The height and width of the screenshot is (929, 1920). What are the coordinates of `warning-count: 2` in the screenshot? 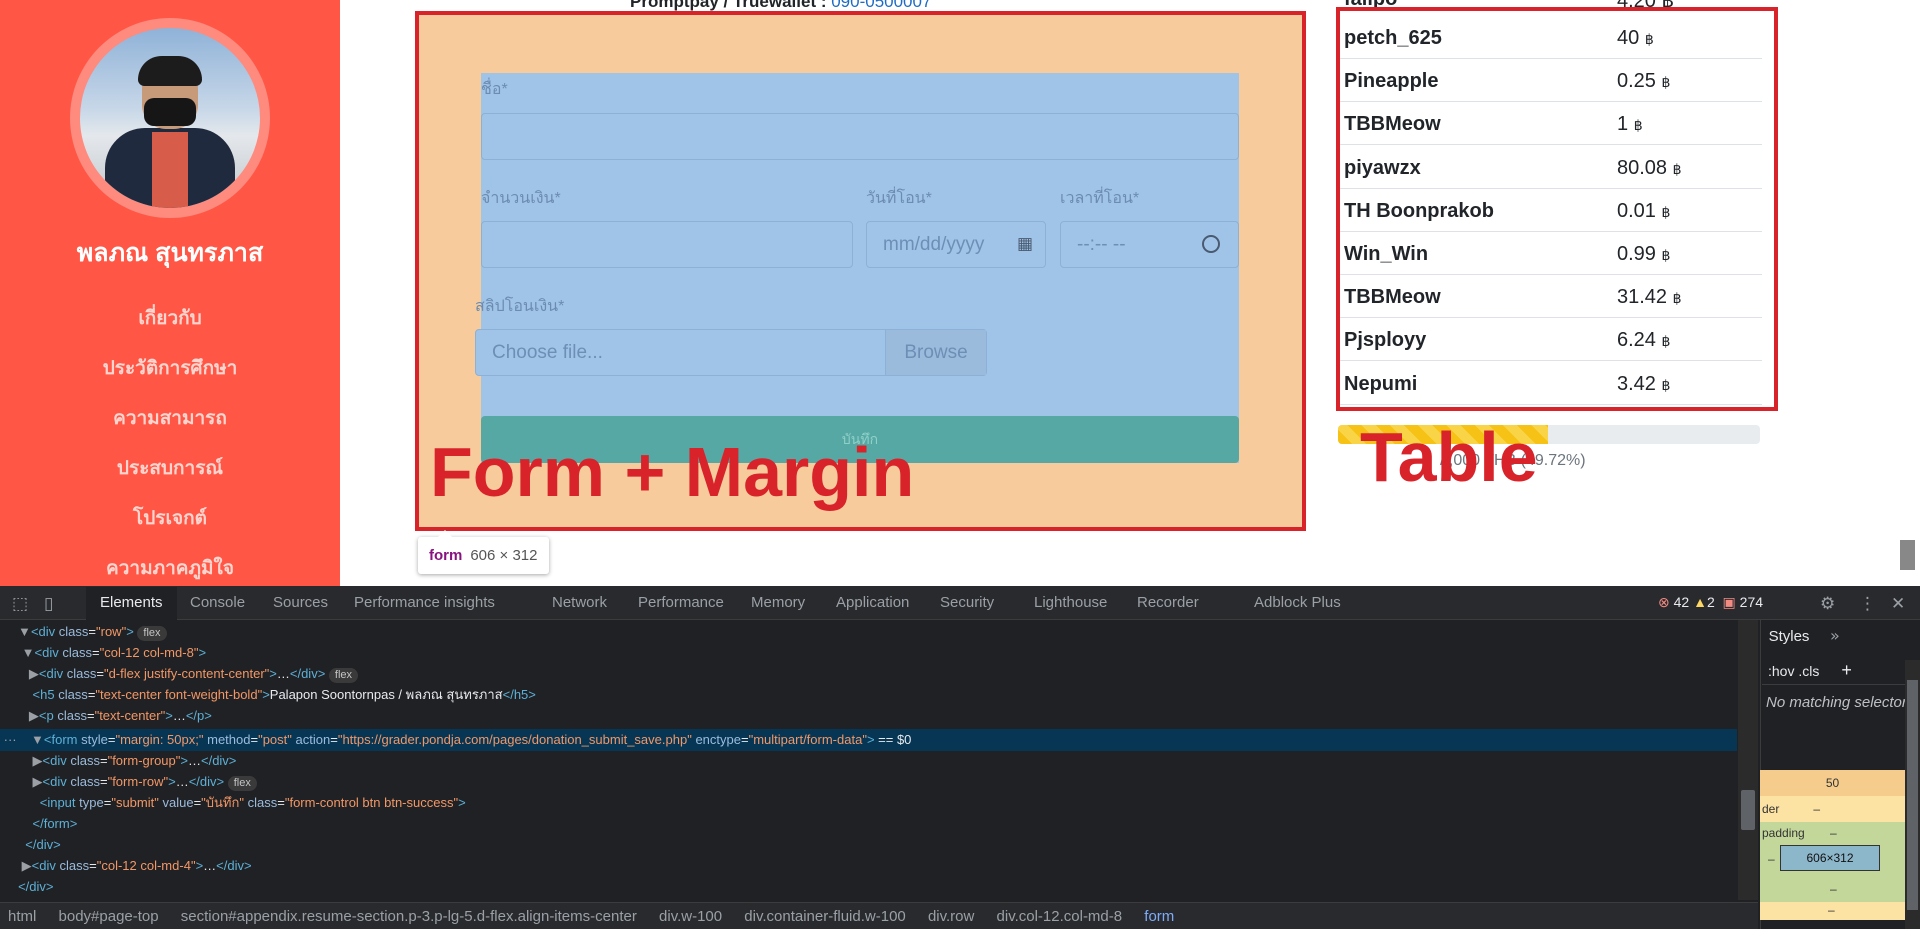 It's located at (1710, 602).